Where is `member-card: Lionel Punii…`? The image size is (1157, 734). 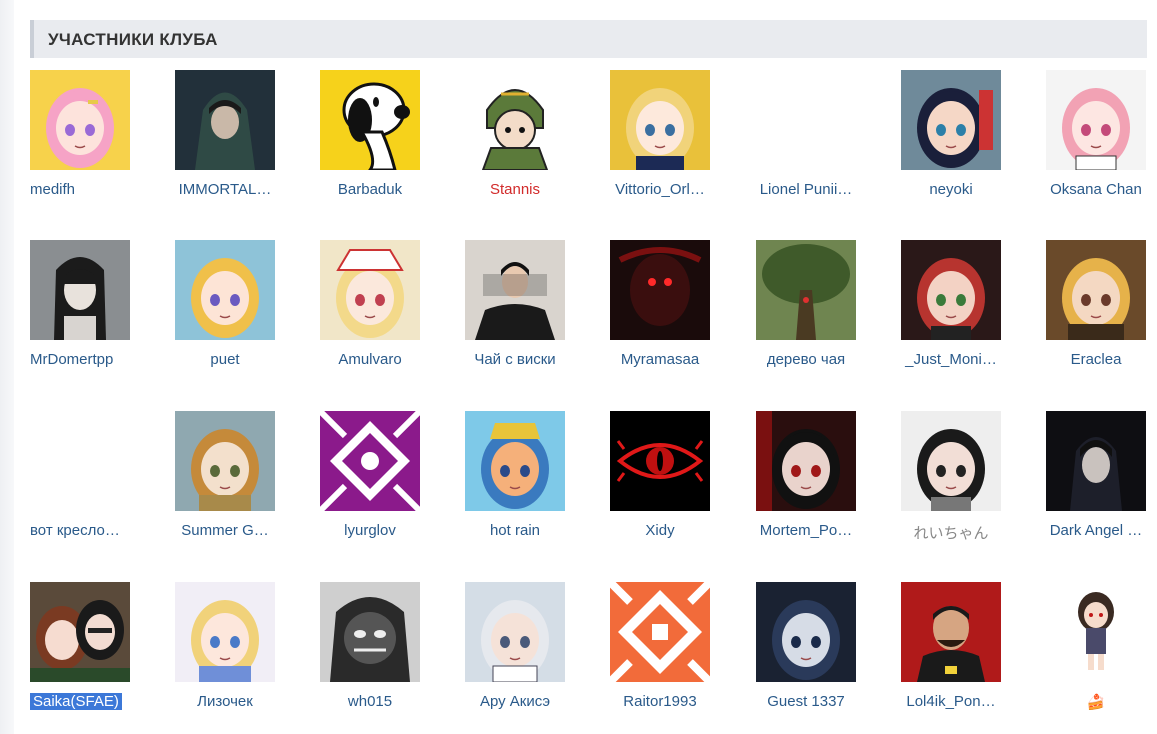 member-card: Lionel Punii… is located at coordinates (821, 145).